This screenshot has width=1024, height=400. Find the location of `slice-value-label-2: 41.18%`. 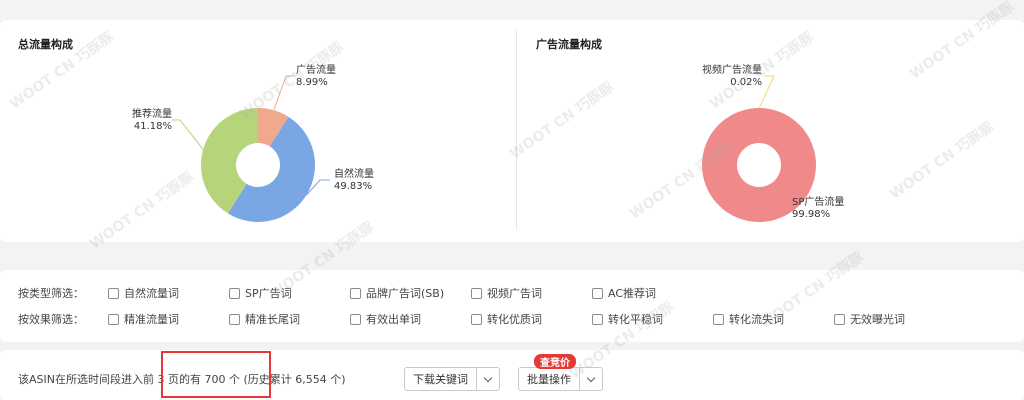

slice-value-label-2: 41.18% is located at coordinates (153, 126).